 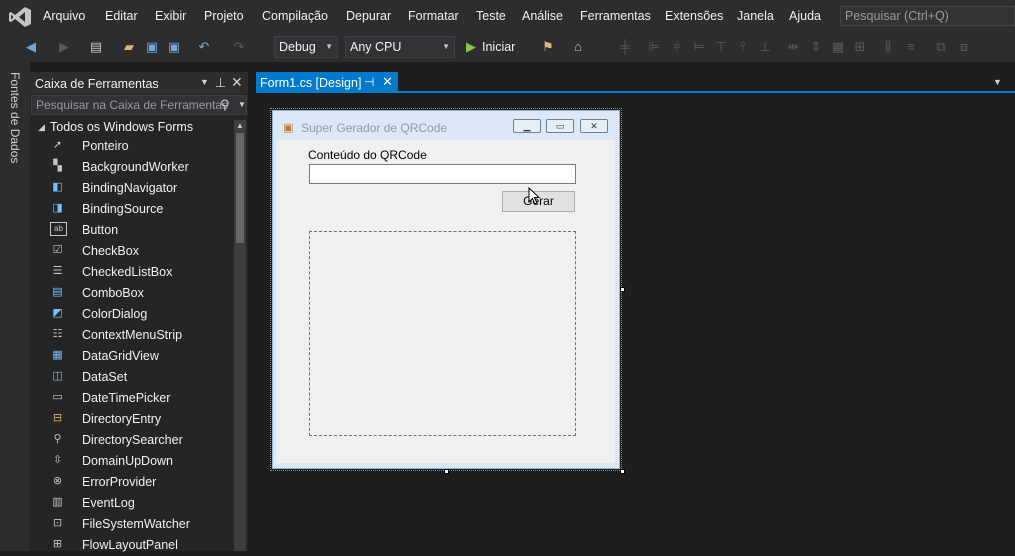 What do you see at coordinates (41, 127) in the screenshot?
I see `expand-arrow-icon: ◢` at bounding box center [41, 127].